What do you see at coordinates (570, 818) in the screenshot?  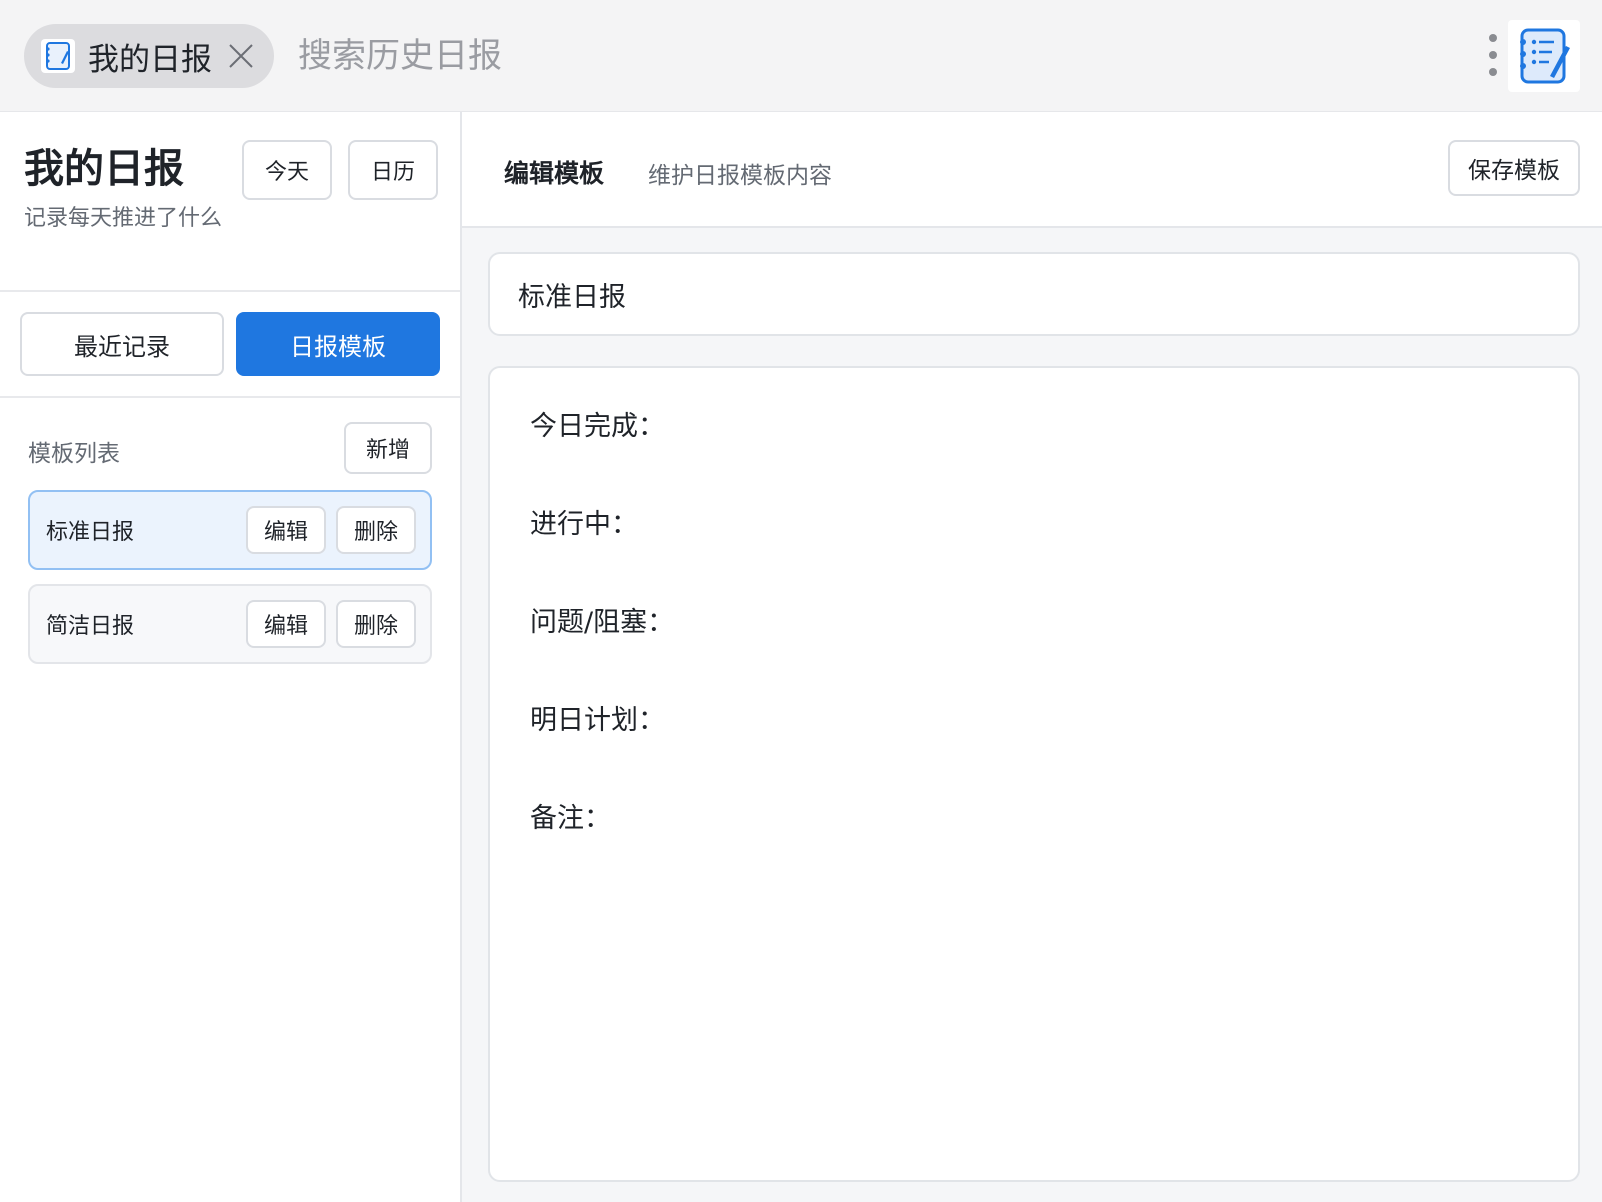 I see `content-line: 备注：` at bounding box center [570, 818].